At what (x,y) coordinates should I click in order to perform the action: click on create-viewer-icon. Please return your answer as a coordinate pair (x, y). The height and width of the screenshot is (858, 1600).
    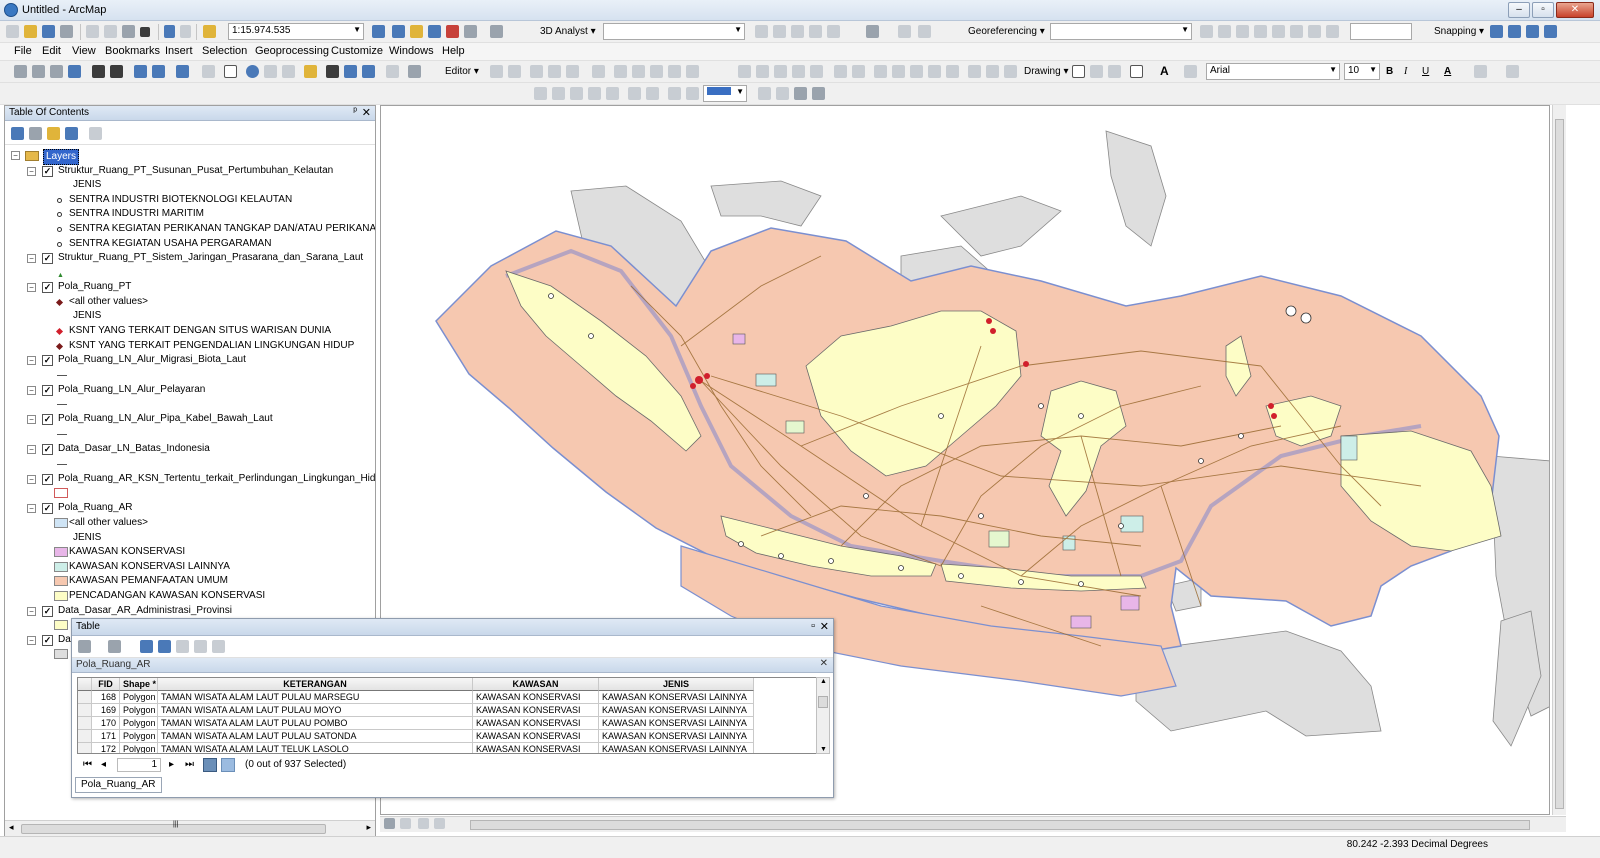
    Looking at the image, I should click on (414, 71).